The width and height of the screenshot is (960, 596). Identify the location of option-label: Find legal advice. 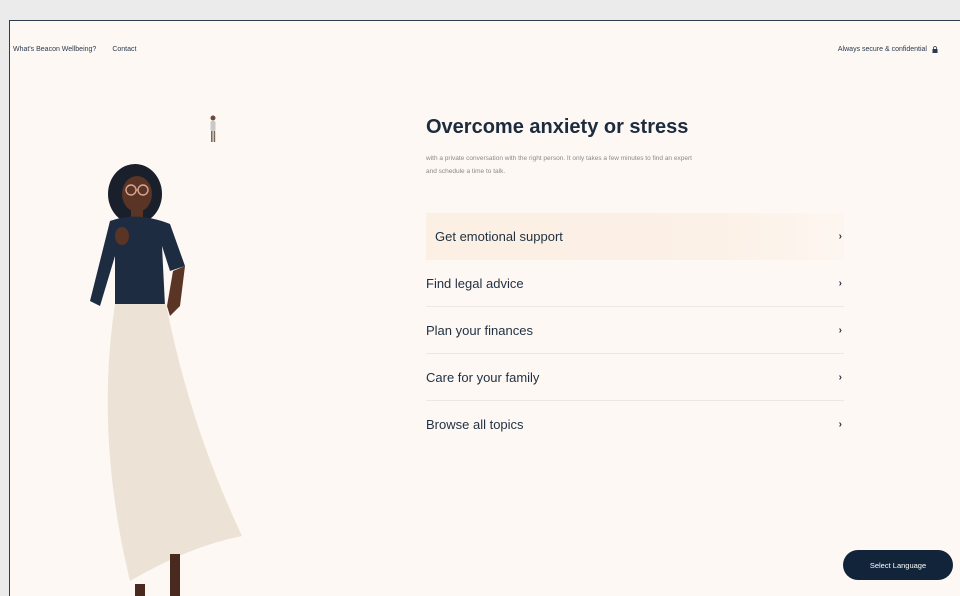
(475, 283).